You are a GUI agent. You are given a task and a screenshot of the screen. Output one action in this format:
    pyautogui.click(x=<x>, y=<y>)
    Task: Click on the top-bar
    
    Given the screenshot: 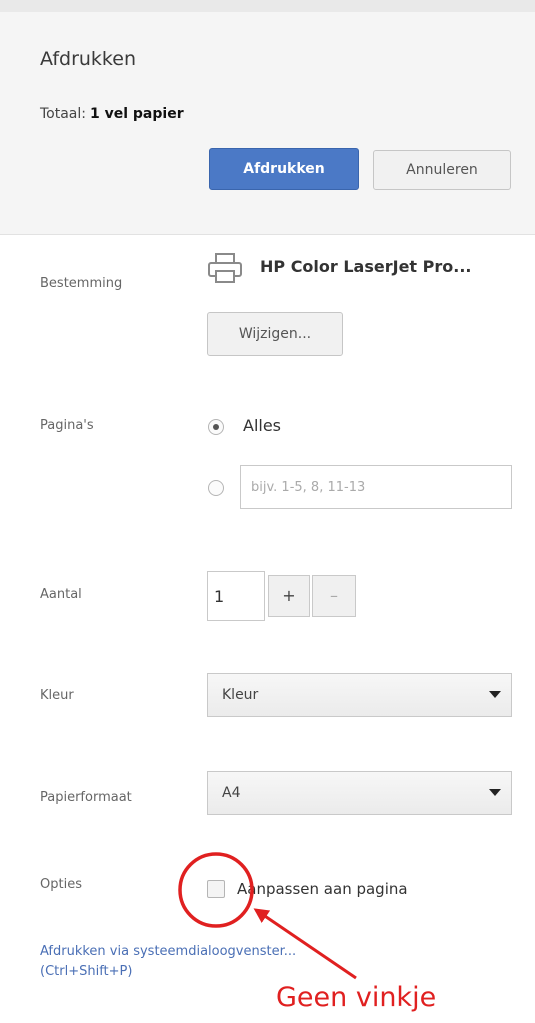 What is the action you would take?
    pyautogui.click(x=267, y=6)
    